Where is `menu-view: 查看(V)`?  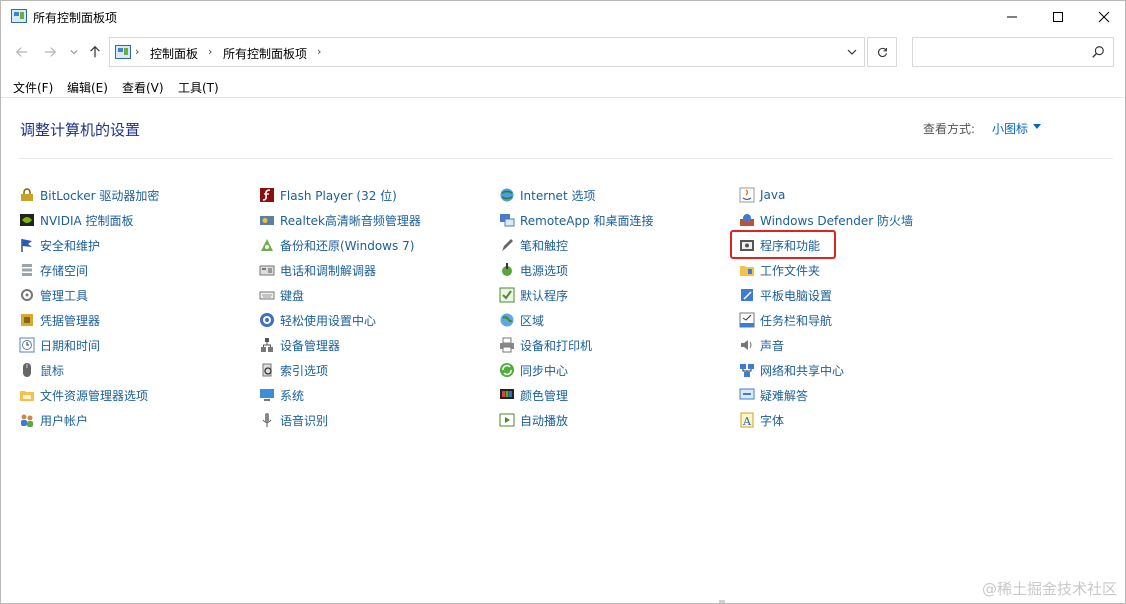
menu-view: 查看(V) is located at coordinates (143, 87).